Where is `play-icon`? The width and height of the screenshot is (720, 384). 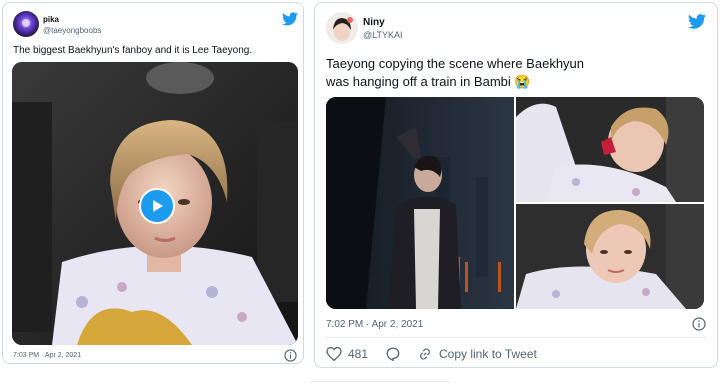
play-icon is located at coordinates (158, 206).